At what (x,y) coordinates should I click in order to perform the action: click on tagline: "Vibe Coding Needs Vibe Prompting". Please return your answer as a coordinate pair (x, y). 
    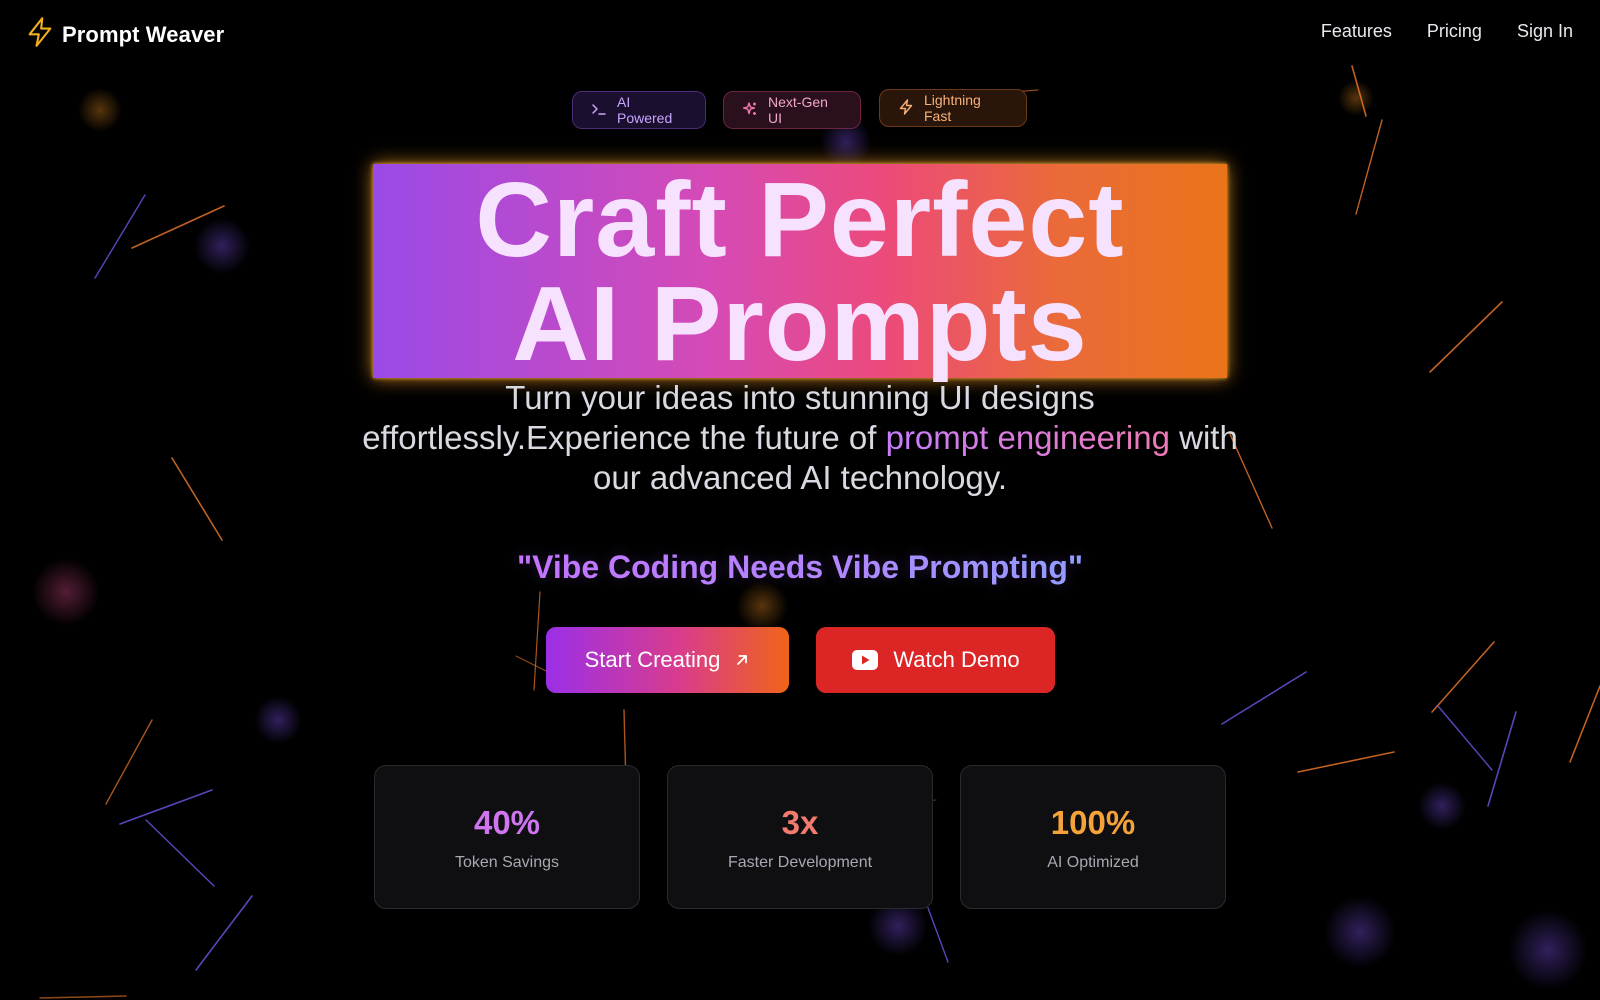
    Looking at the image, I should click on (800, 567).